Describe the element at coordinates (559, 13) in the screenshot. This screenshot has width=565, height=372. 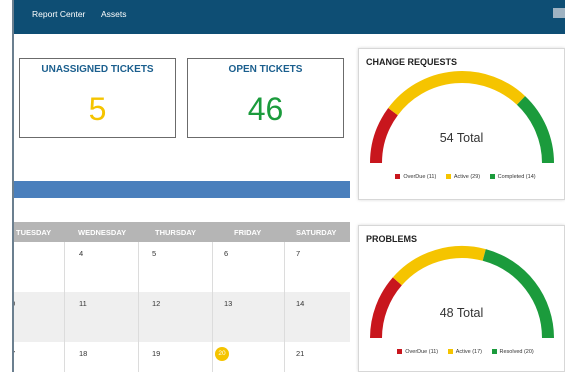
I see `topbar-corner-button` at that location.